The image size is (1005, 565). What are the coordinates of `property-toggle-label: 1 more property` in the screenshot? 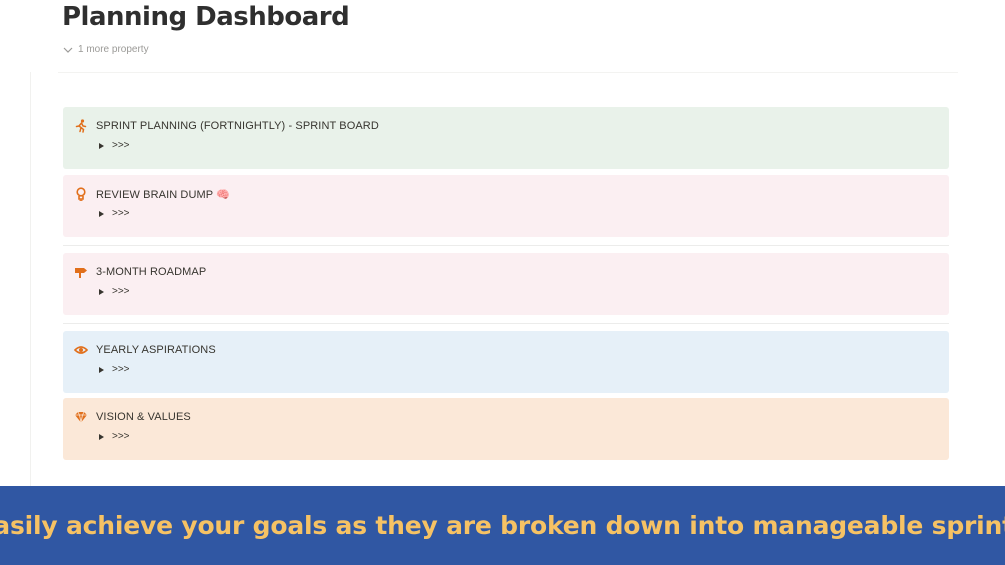 It's located at (113, 49).